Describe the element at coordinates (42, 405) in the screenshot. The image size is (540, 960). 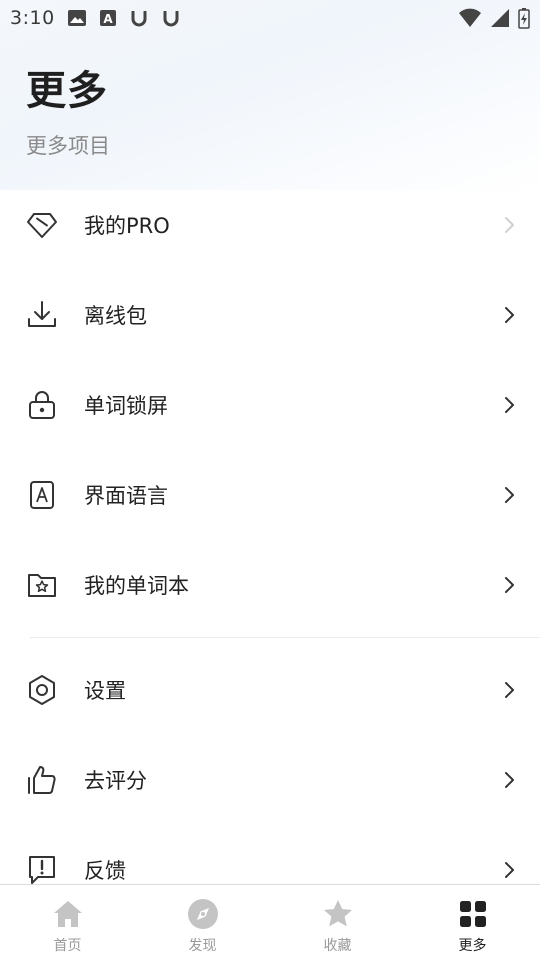
I see `lock-icon` at that location.